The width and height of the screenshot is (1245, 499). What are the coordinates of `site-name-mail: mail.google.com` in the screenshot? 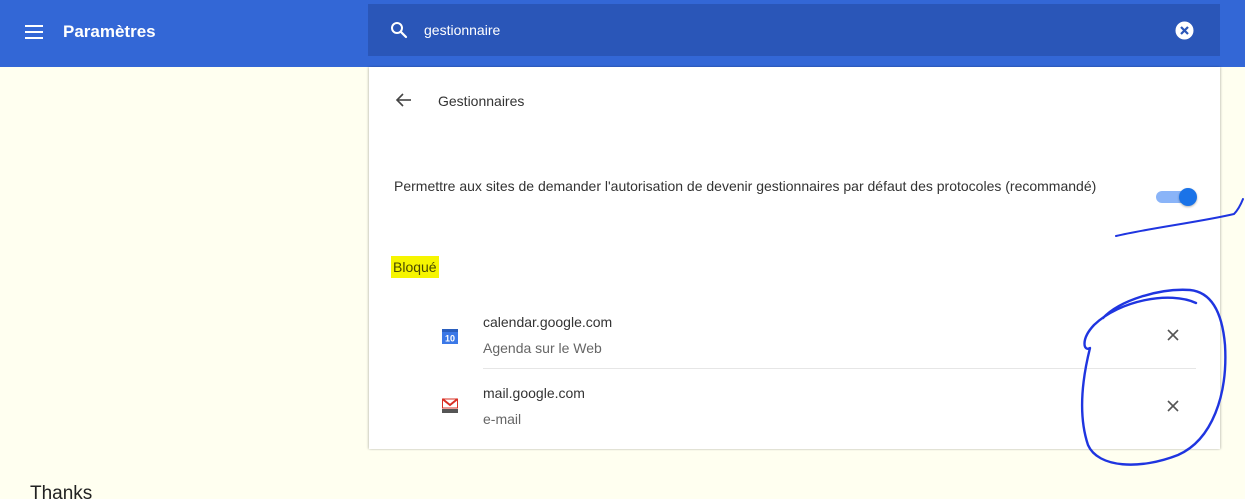 It's located at (534, 393).